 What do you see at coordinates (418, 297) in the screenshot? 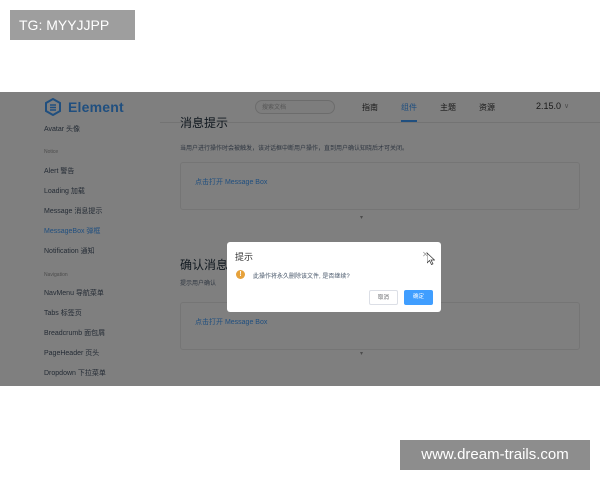
I see `confirm-button: 确定` at bounding box center [418, 297].